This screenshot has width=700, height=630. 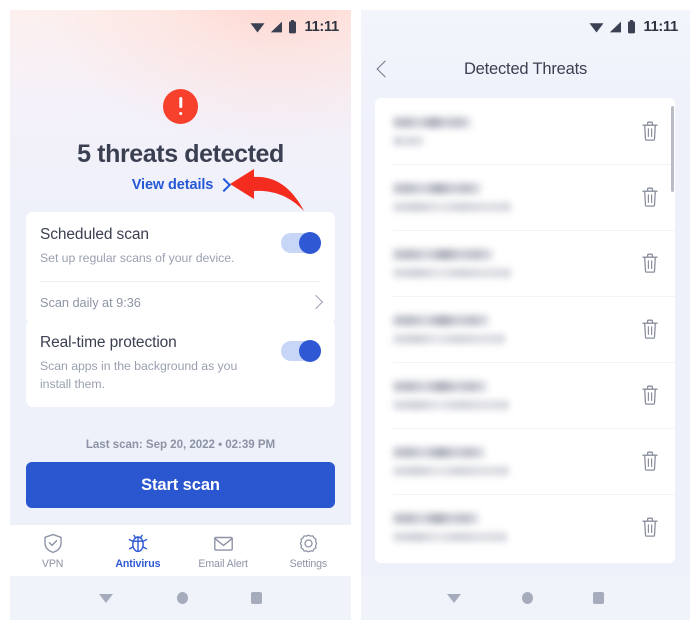 I want to click on last-scan-timestamp: Last scan: Sep 20, 2022 • 02:39 PM, so click(x=180, y=444).